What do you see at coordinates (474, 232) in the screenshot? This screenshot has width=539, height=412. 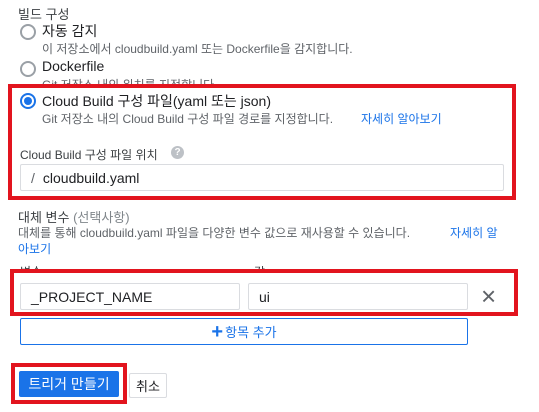 I see `substitutions-learn-more-link-1: 자세히 알` at bounding box center [474, 232].